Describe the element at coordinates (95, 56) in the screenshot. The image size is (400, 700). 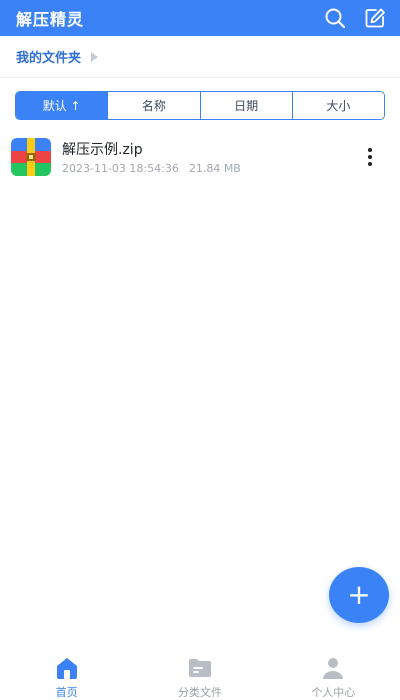
I see `chevron-right-icon` at that location.